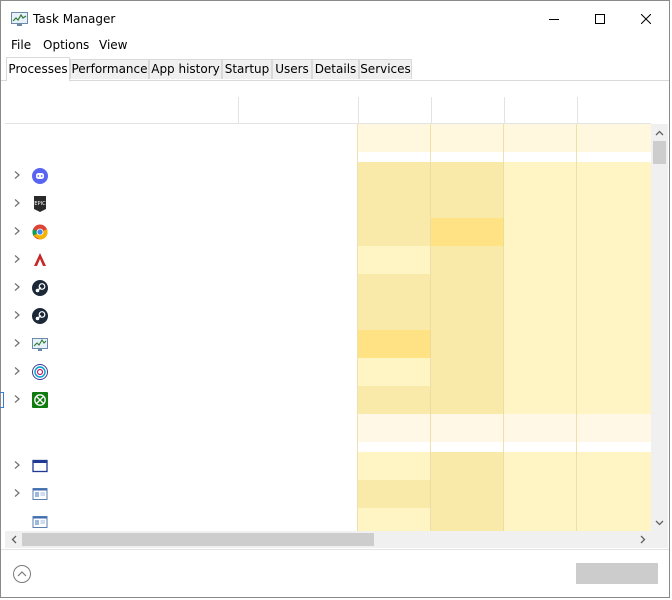  What do you see at coordinates (113, 45) in the screenshot?
I see `menu-view: View` at bounding box center [113, 45].